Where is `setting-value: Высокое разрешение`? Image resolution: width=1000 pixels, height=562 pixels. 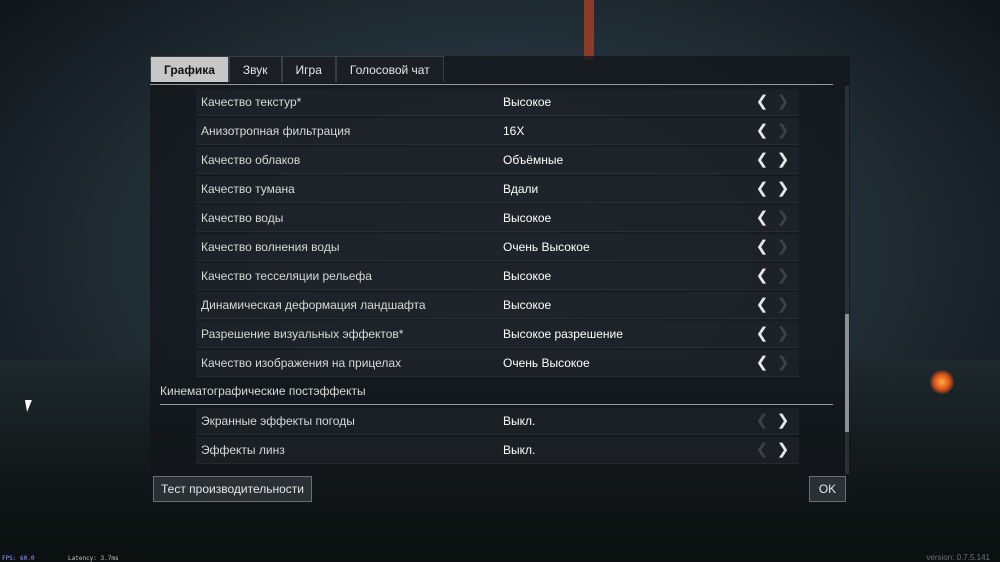
setting-value: Высокое разрешение is located at coordinates (563, 334).